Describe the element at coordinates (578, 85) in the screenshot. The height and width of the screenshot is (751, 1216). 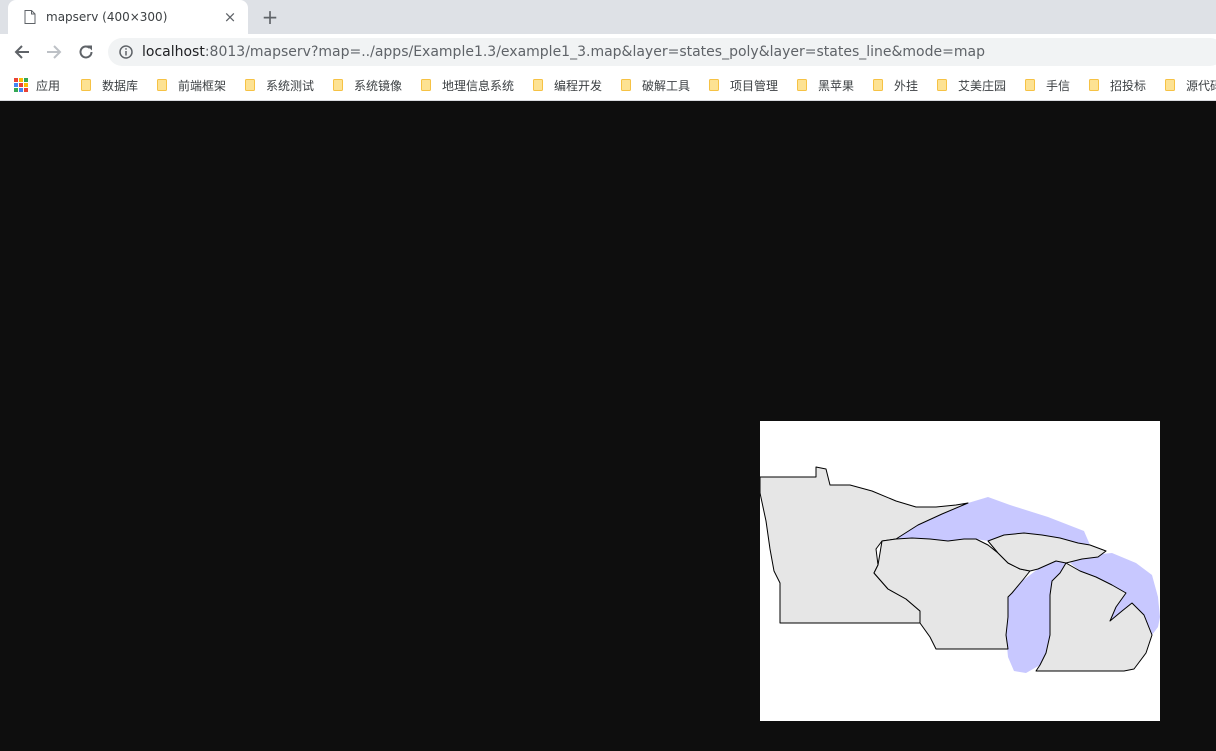
I see `bookmark-label: 编程开发` at that location.